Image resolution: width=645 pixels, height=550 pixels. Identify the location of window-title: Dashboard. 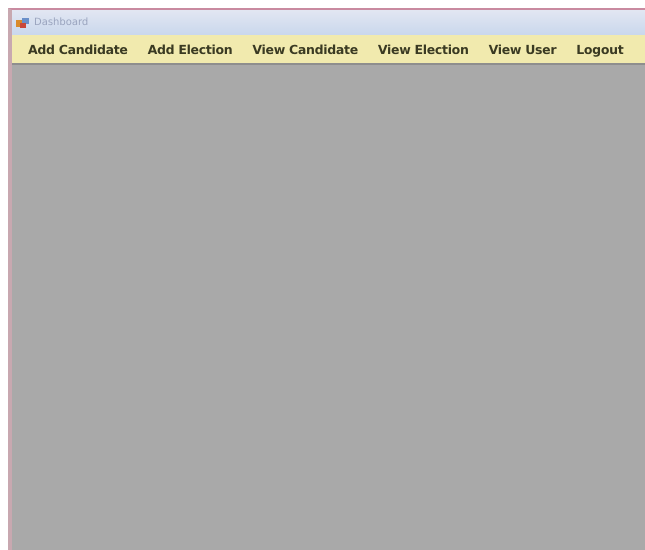
(61, 22).